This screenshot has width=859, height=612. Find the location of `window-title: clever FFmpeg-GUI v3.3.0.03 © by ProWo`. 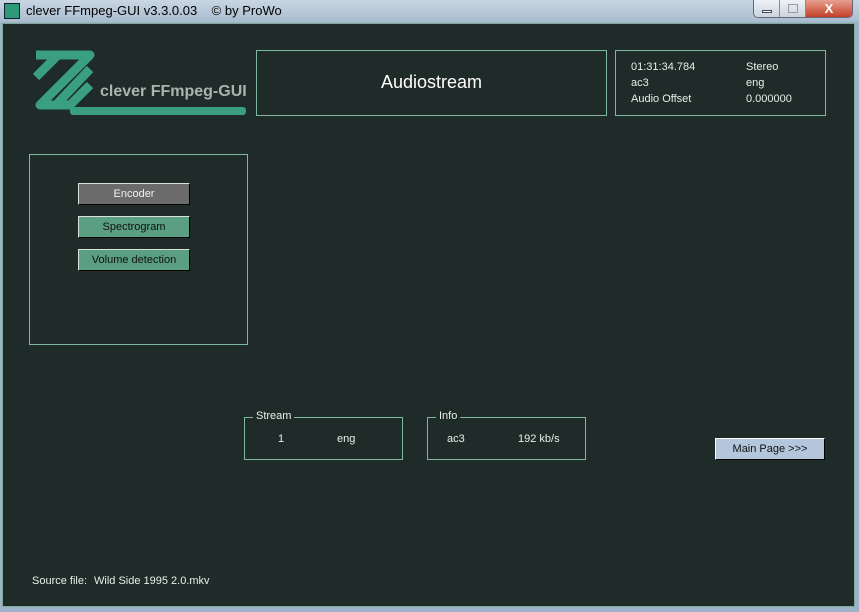

window-title: clever FFmpeg-GUI v3.3.0.03 © by ProWo is located at coordinates (154, 10).